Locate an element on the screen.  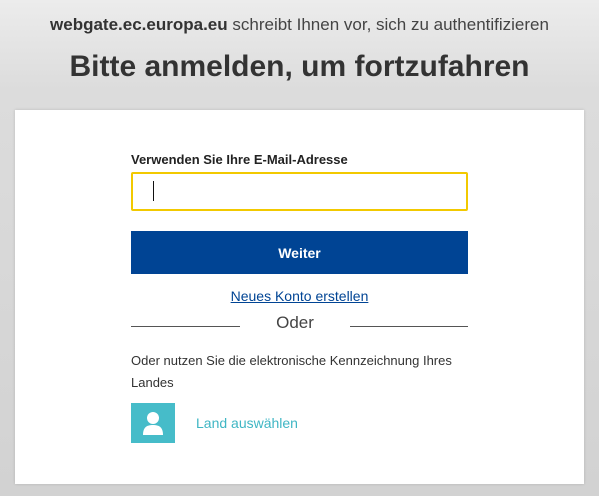
create-account-link: Neues Konto erstellen is located at coordinates (299, 296).